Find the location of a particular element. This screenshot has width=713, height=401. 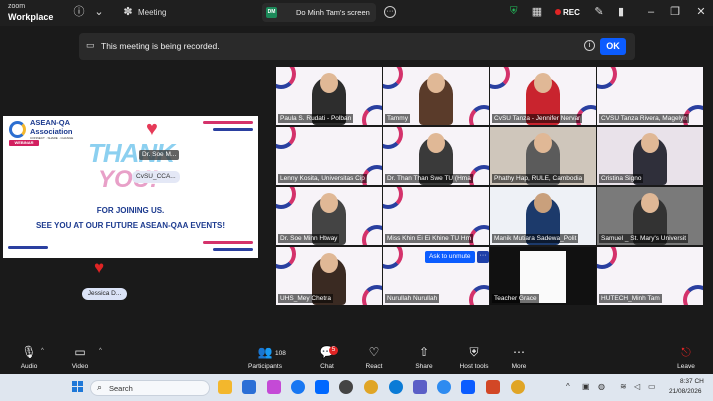

share-arrow-icon: ⇧ is located at coordinates (424, 352).